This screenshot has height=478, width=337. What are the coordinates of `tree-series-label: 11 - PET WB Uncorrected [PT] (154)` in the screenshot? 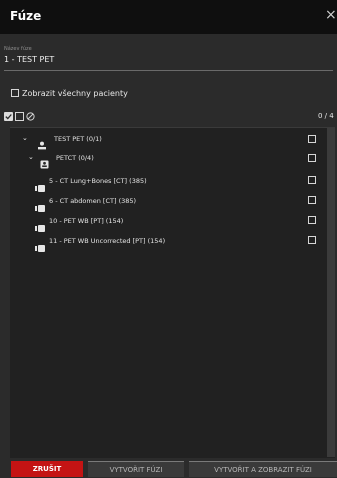 It's located at (107, 241).